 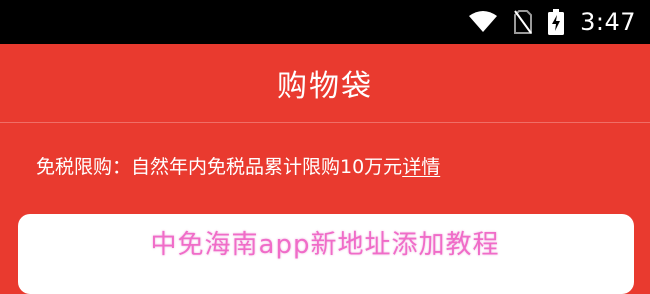 What do you see at coordinates (608, 22) in the screenshot?
I see `status-clock: 3:47` at bounding box center [608, 22].